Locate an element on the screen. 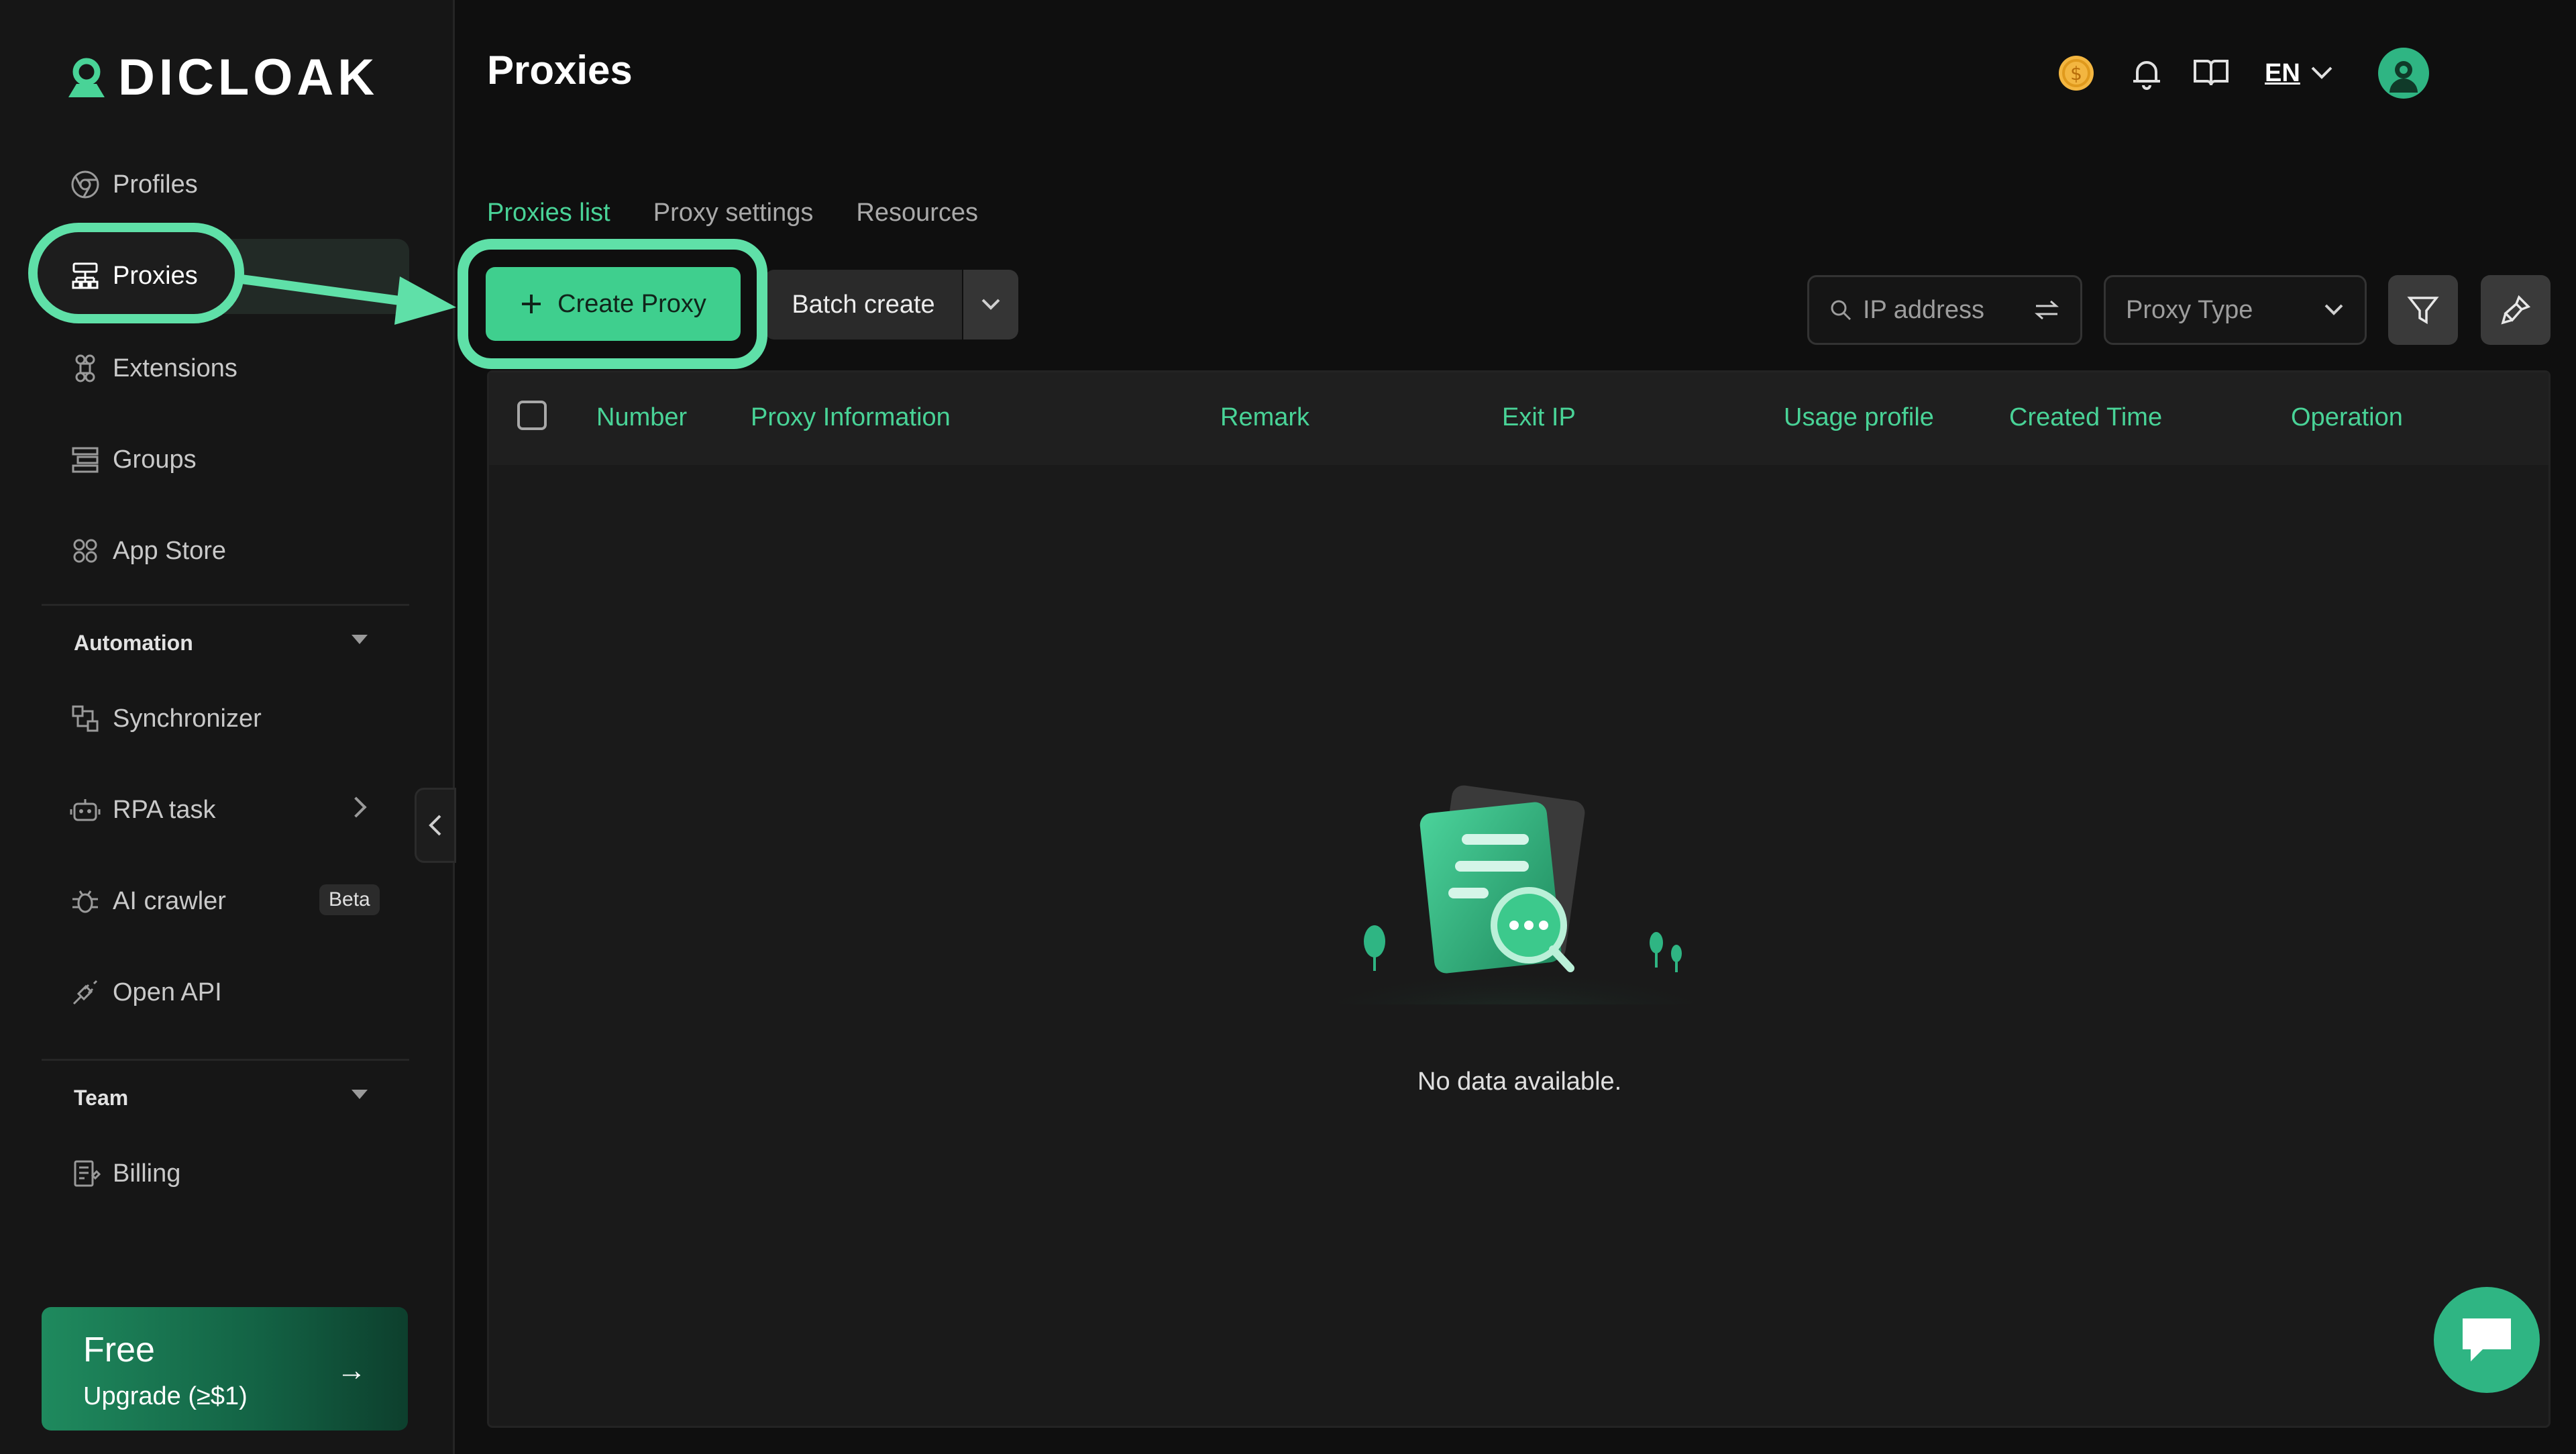 The height and width of the screenshot is (1454, 2576). bell-icon is located at coordinates (2146, 76).